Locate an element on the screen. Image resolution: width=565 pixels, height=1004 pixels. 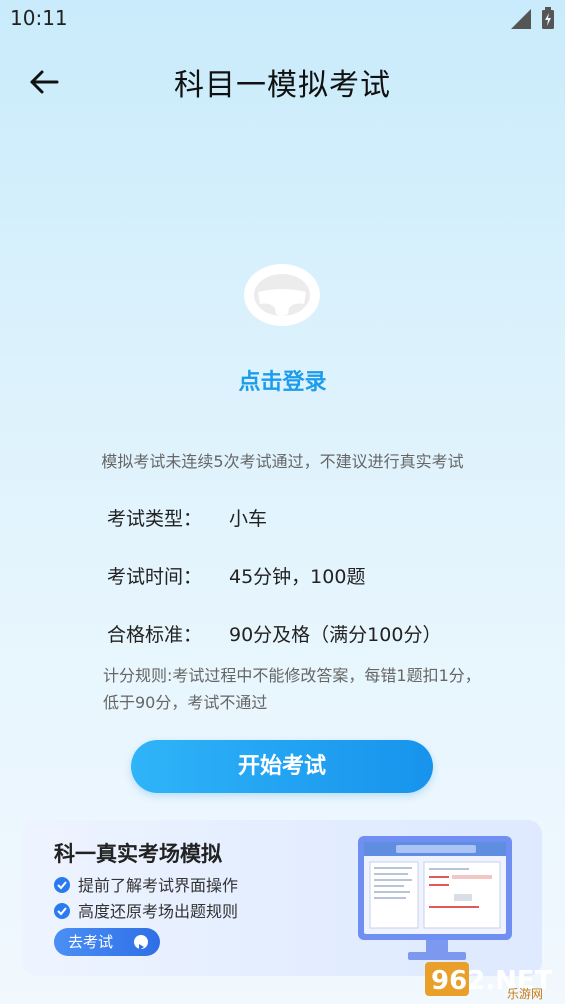
watermark-subtext: 乐游网 is located at coordinates (525, 993).